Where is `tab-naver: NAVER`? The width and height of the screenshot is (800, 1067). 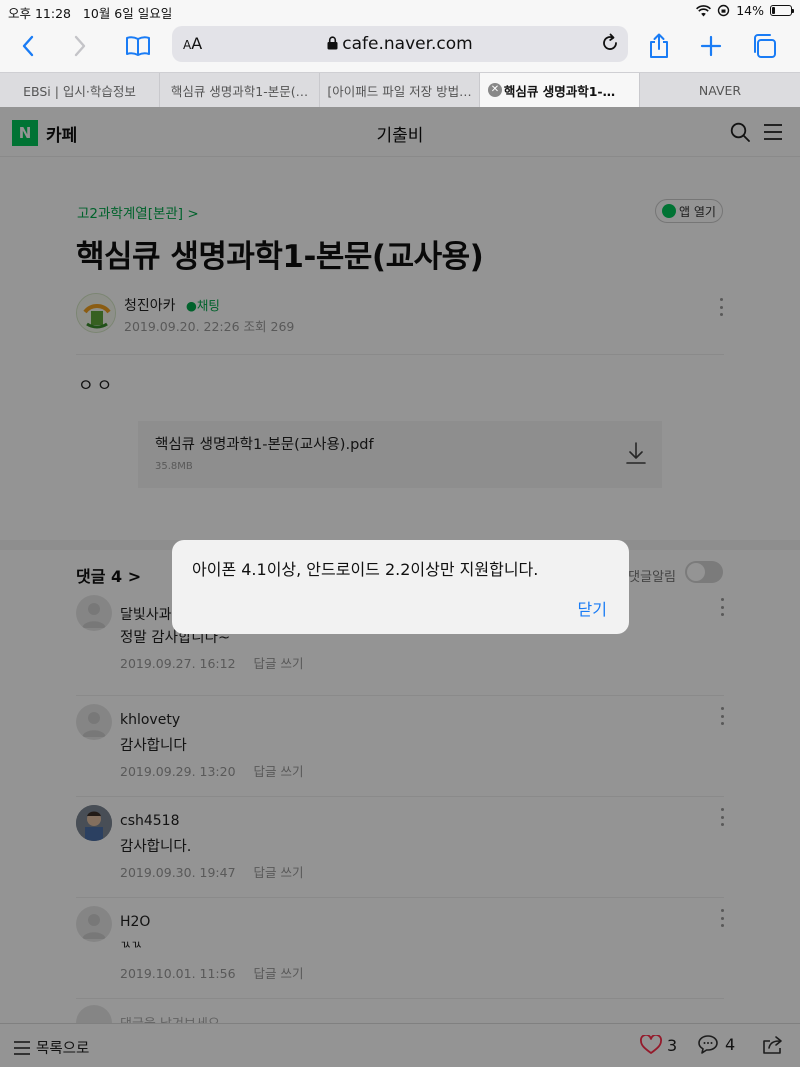 tab-naver: NAVER is located at coordinates (720, 90).